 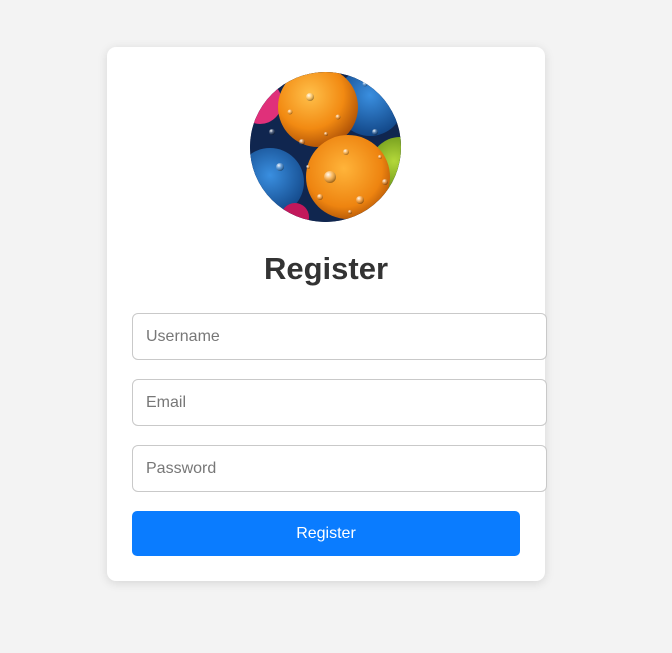 I want to click on register-button: Register, so click(x=326, y=533).